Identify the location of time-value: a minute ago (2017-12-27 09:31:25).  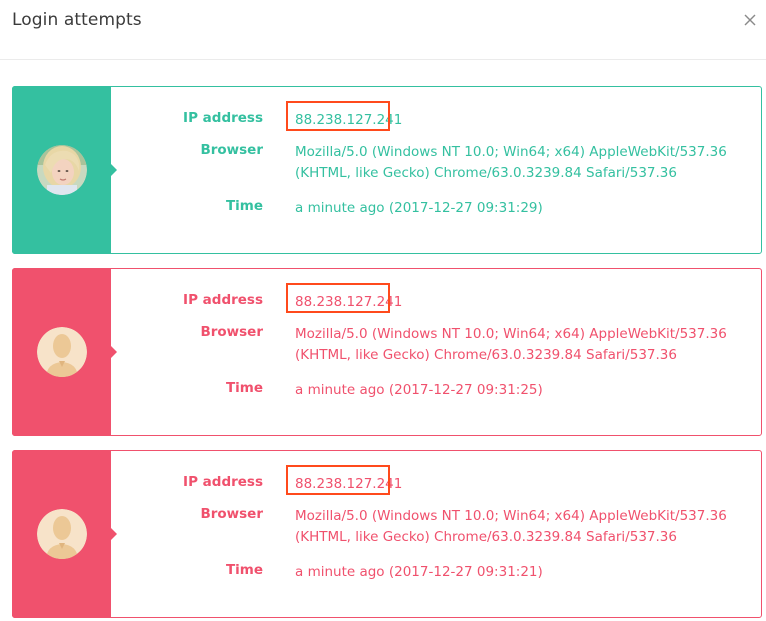
(419, 390).